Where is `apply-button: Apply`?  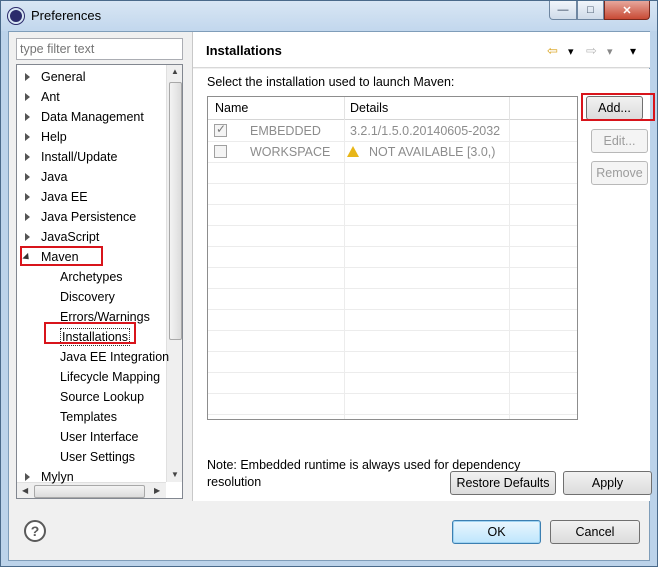 apply-button: Apply is located at coordinates (607, 483).